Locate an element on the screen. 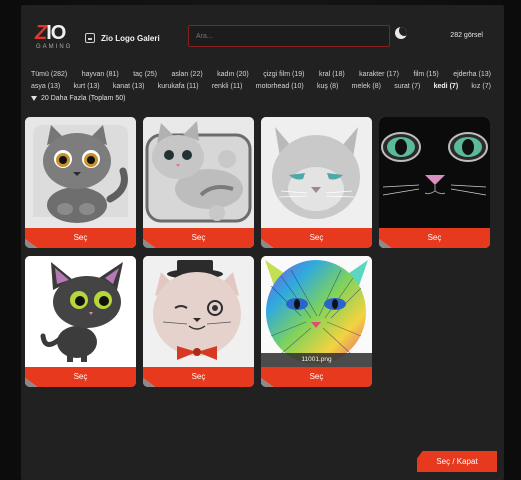 The image size is (521, 480). tag-karakter: karakter (17) is located at coordinates (379, 75).